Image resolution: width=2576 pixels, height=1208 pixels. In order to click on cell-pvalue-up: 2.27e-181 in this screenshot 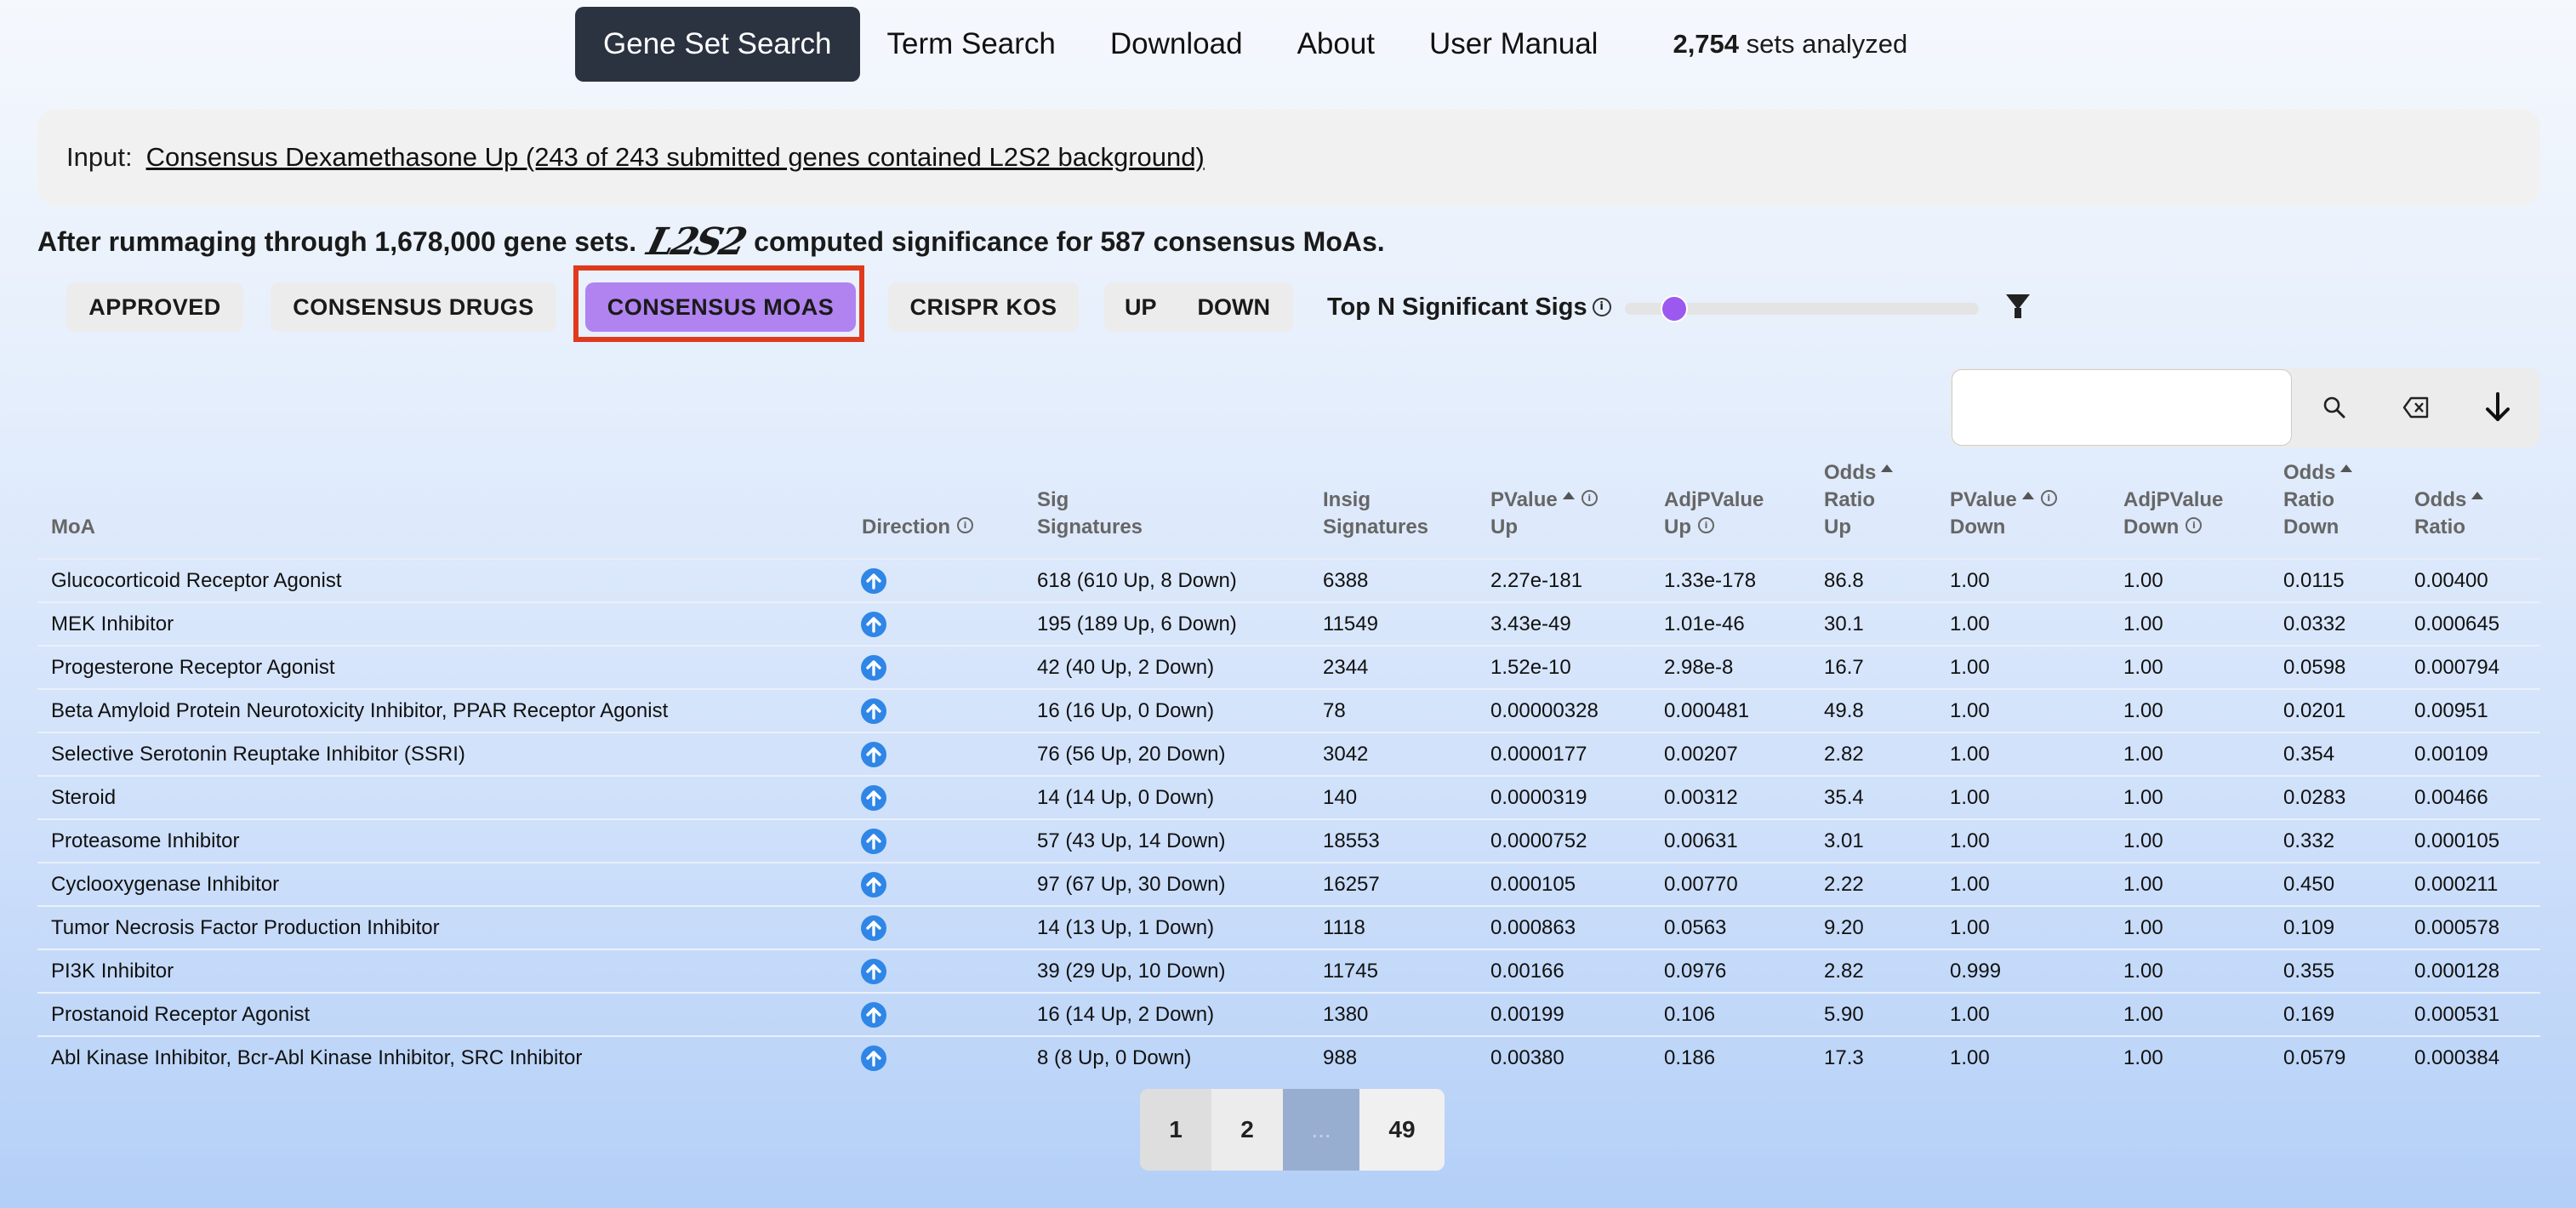, I will do `click(1536, 580)`.